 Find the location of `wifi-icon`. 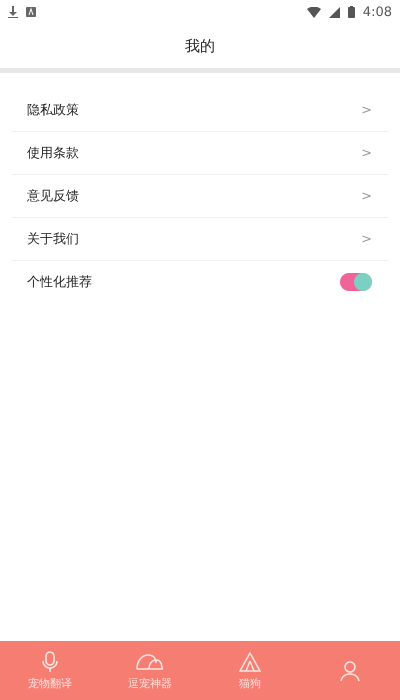

wifi-icon is located at coordinates (313, 12).